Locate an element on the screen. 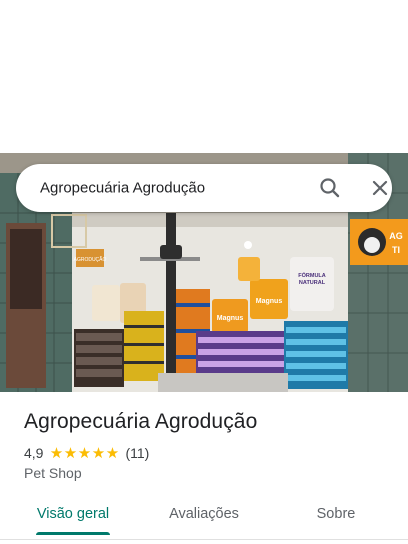 This screenshot has height=544, width=408. search-bar: Agropecuária Agrodução is located at coordinates (204, 188).